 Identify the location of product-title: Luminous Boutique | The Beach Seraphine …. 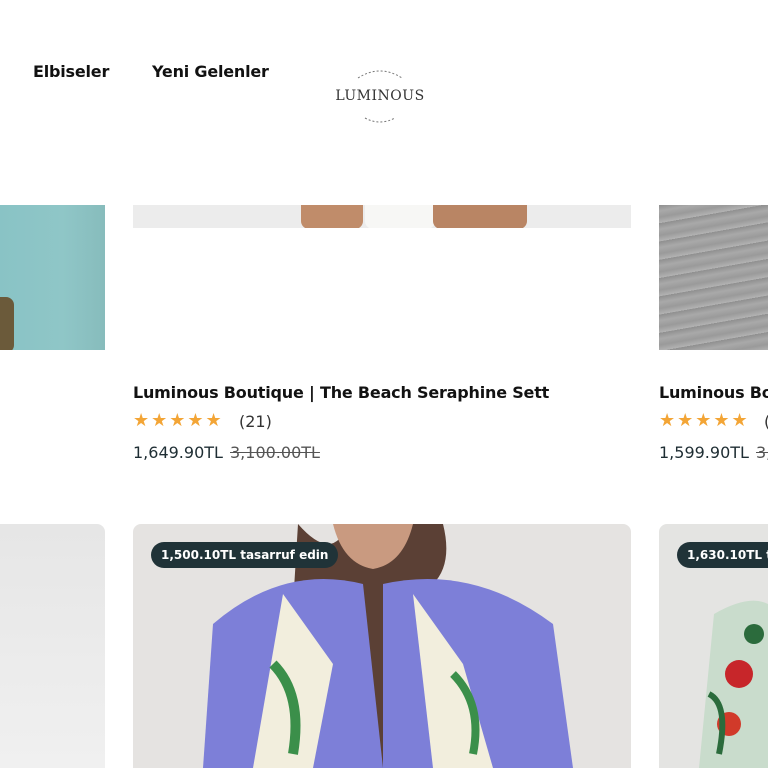
(341, 392).